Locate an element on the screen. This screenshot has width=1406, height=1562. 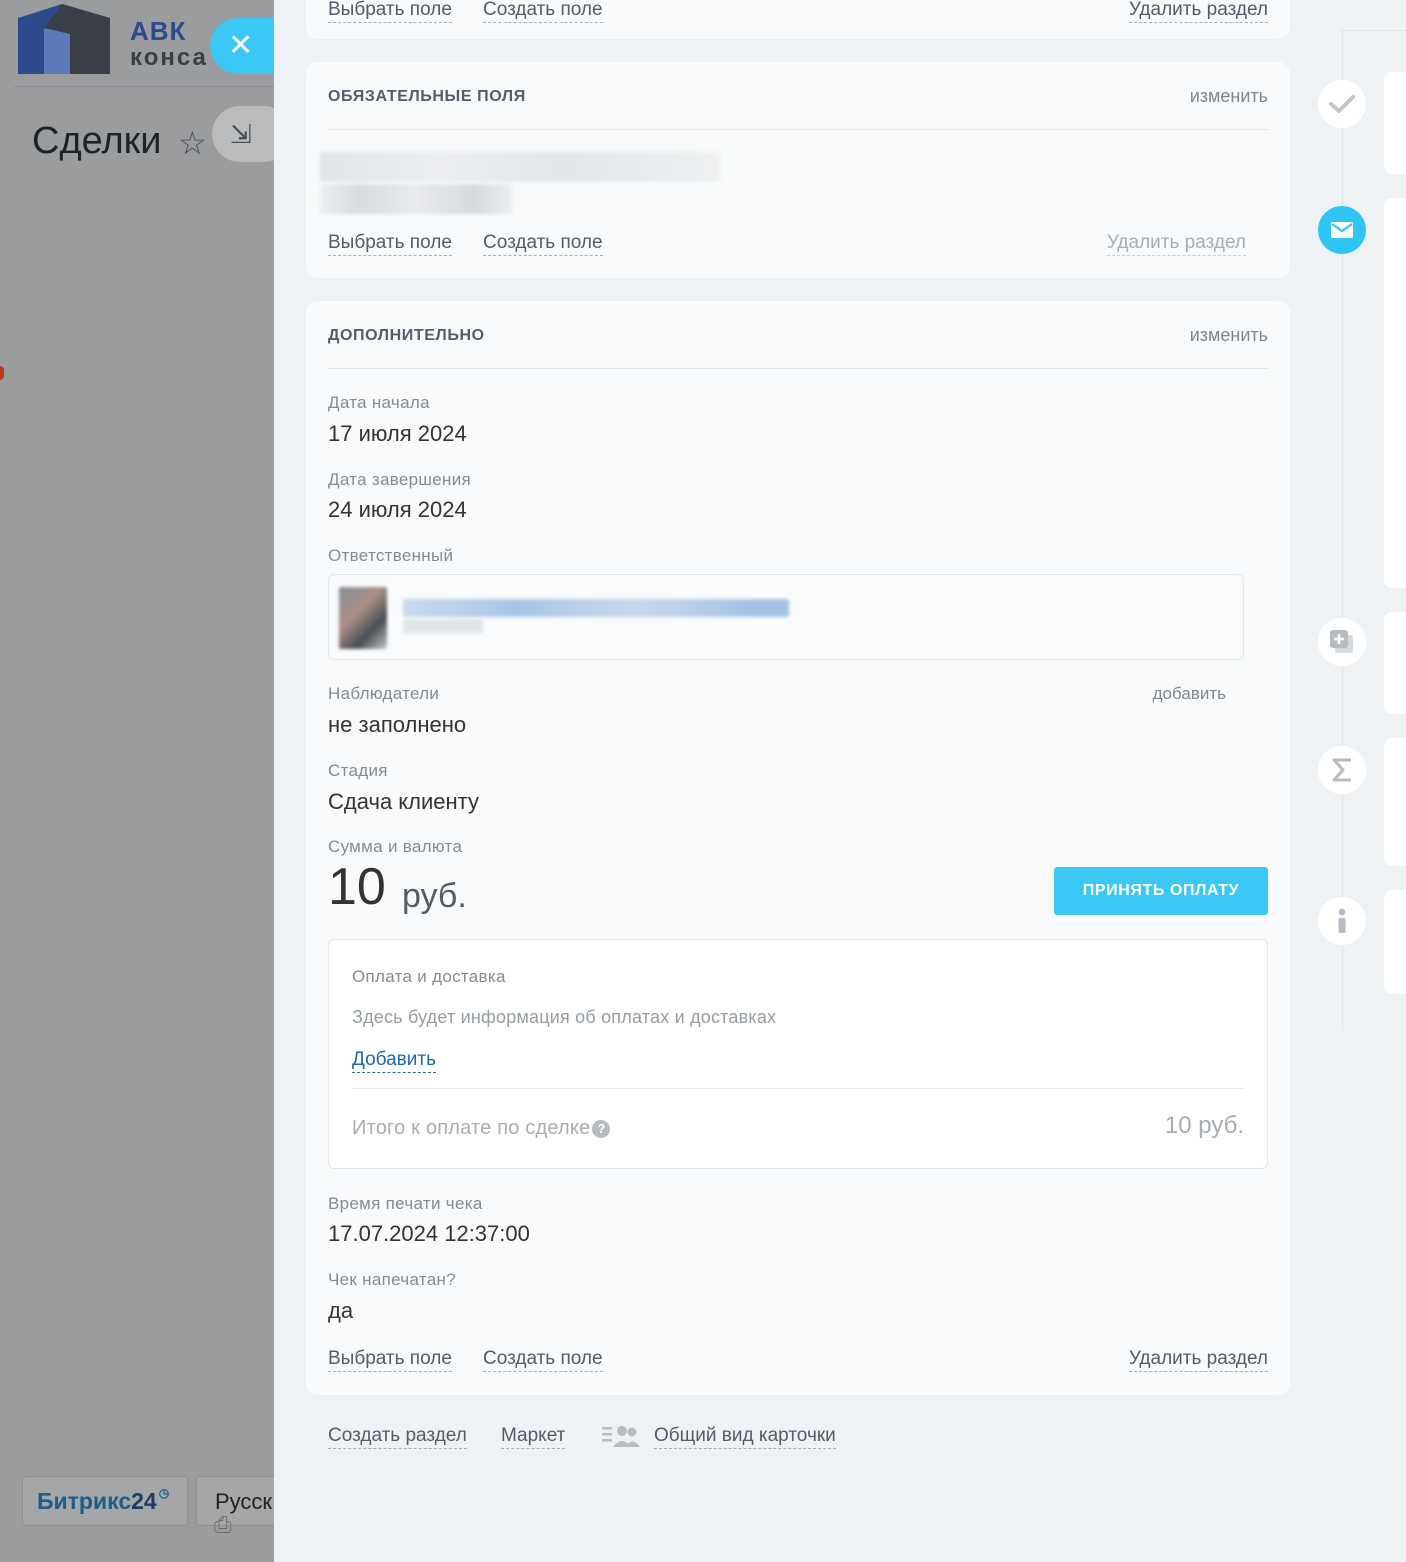
section-header: ДОПОЛНИТЕЛЬНО изменить is located at coordinates (798, 335).